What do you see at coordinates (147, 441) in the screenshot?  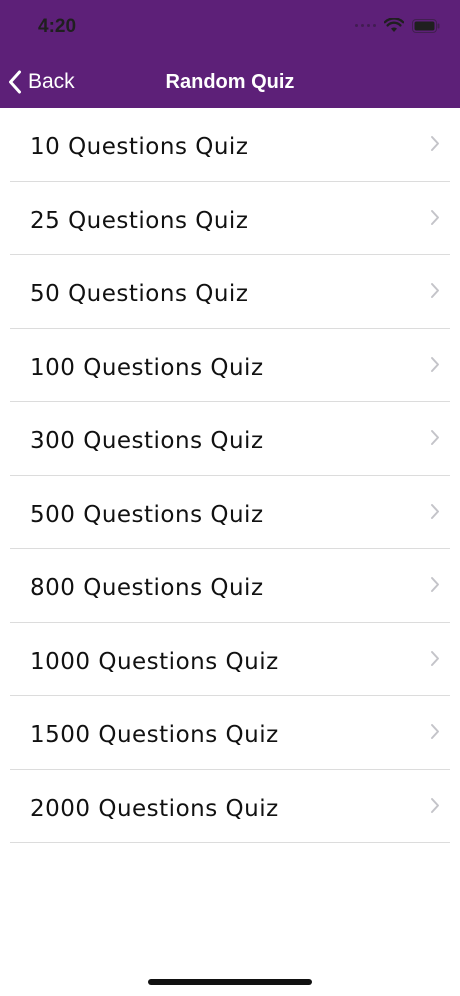 I see `quiz-item-label: 300 Questions Quiz` at bounding box center [147, 441].